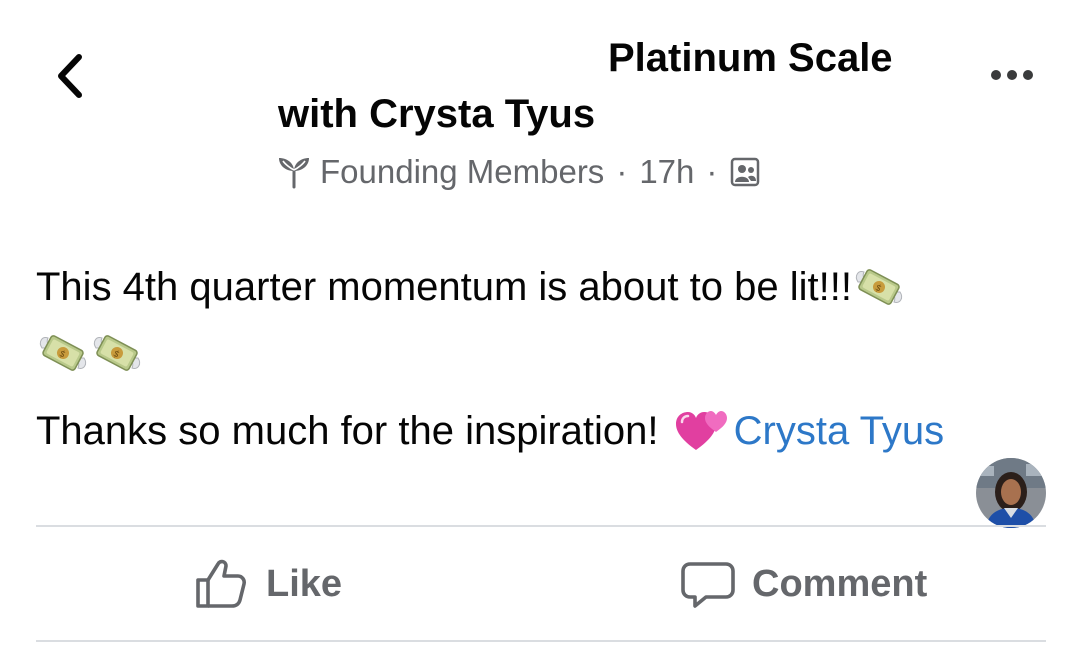 The image size is (1080, 645). Describe the element at coordinates (750, 58) in the screenshot. I see `page-title-line1: Platinum Scale` at that location.